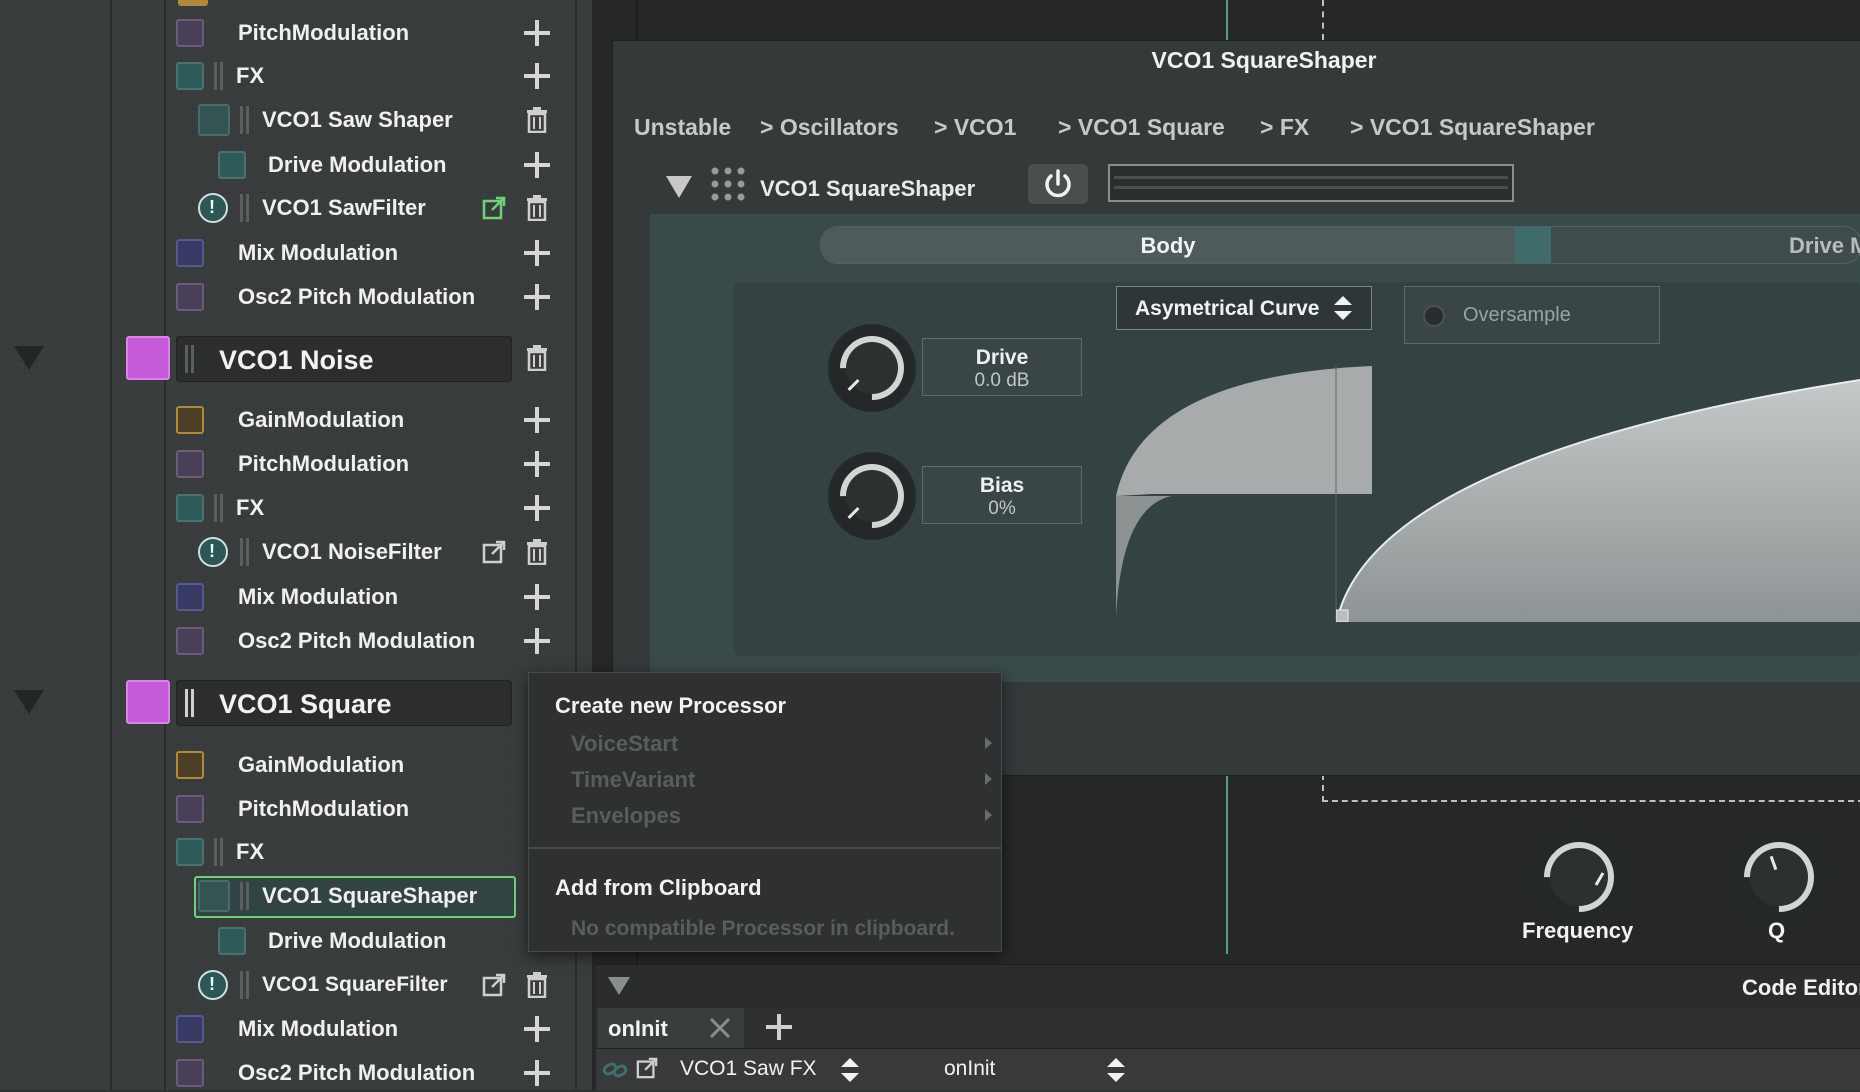  What do you see at coordinates (658, 888) in the screenshot?
I see `menu-item-add-from-clipboard: Add from Clipboard` at bounding box center [658, 888].